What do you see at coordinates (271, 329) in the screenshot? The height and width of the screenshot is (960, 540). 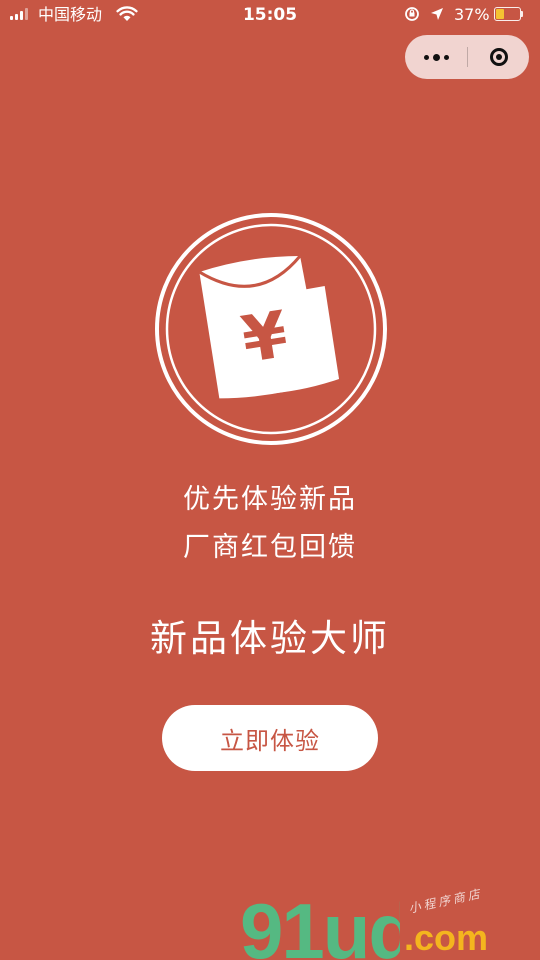 I see `red-envelope-icon: ¥` at bounding box center [271, 329].